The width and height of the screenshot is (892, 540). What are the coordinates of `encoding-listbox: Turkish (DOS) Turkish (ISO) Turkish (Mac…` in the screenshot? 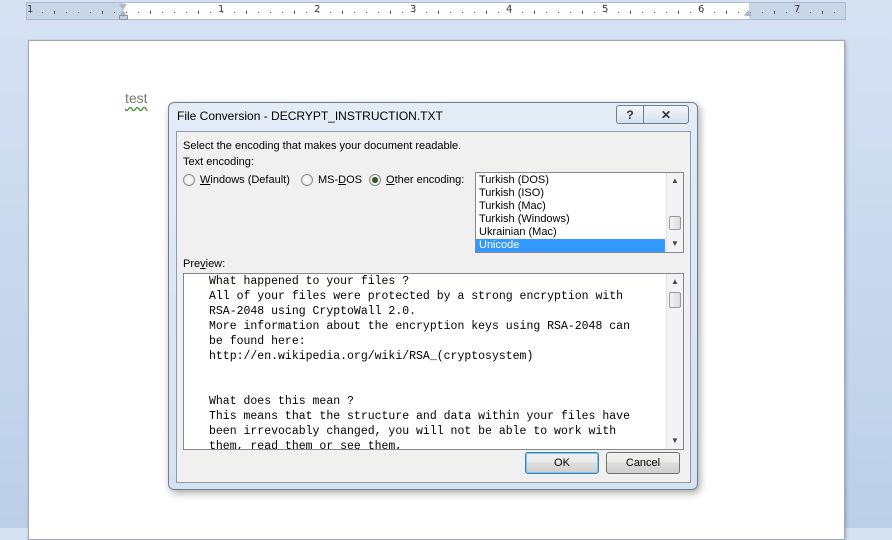 It's located at (579, 212).